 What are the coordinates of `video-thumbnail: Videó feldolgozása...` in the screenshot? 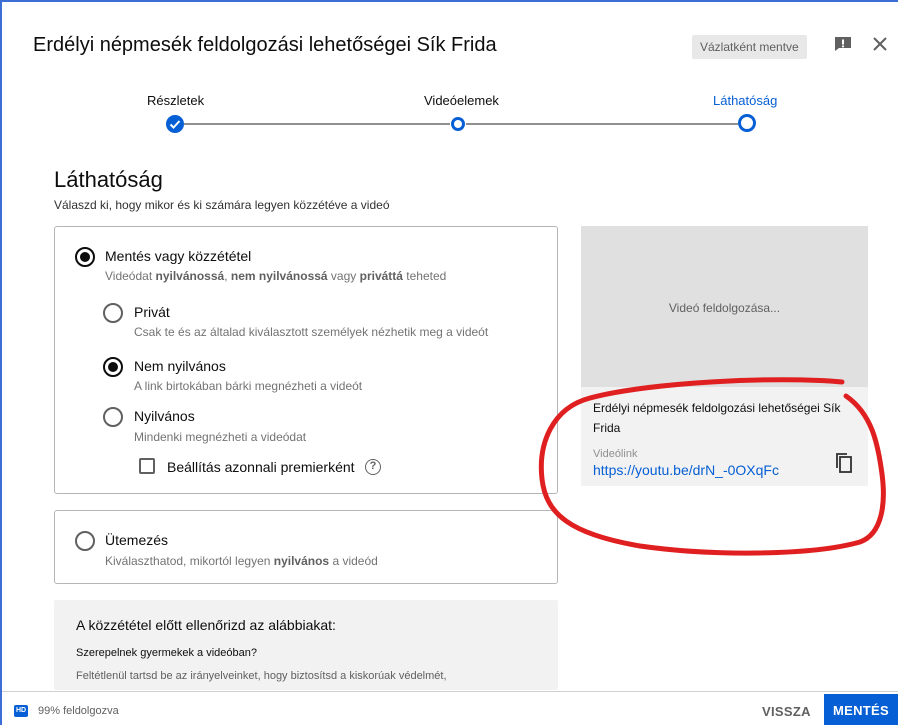 It's located at (724, 306).